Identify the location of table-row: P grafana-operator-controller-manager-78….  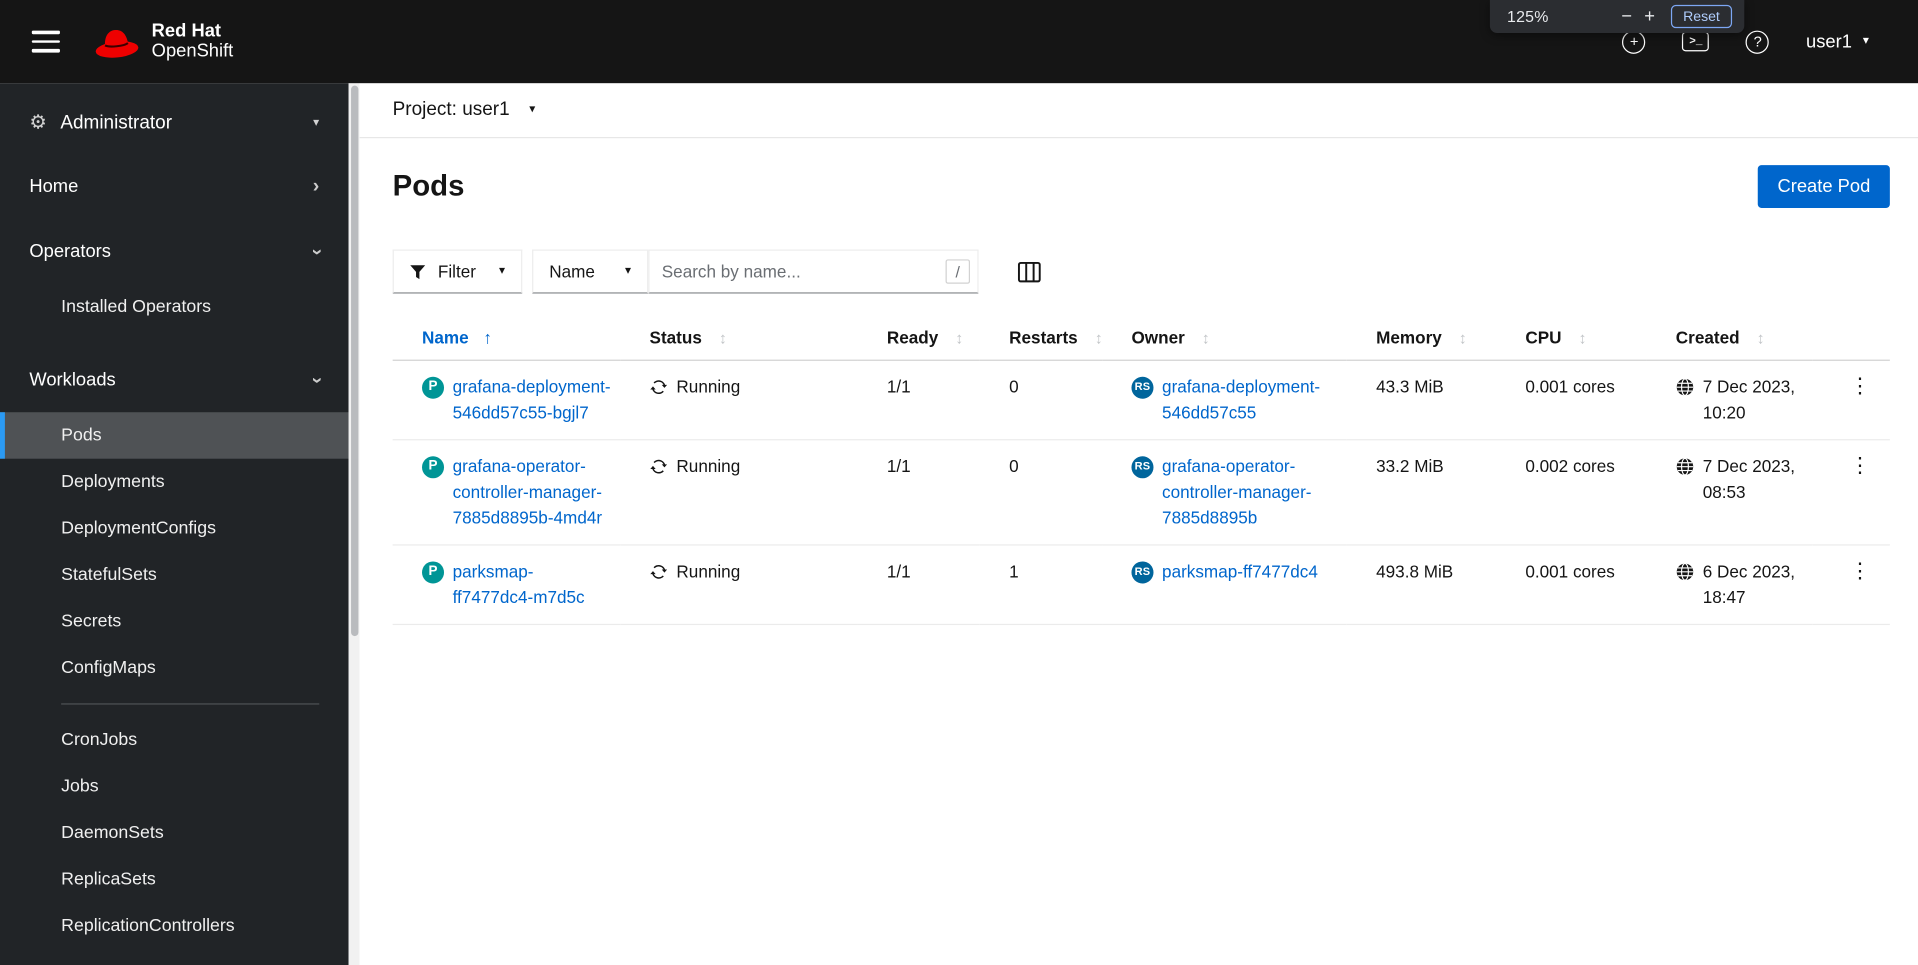
(1141, 492).